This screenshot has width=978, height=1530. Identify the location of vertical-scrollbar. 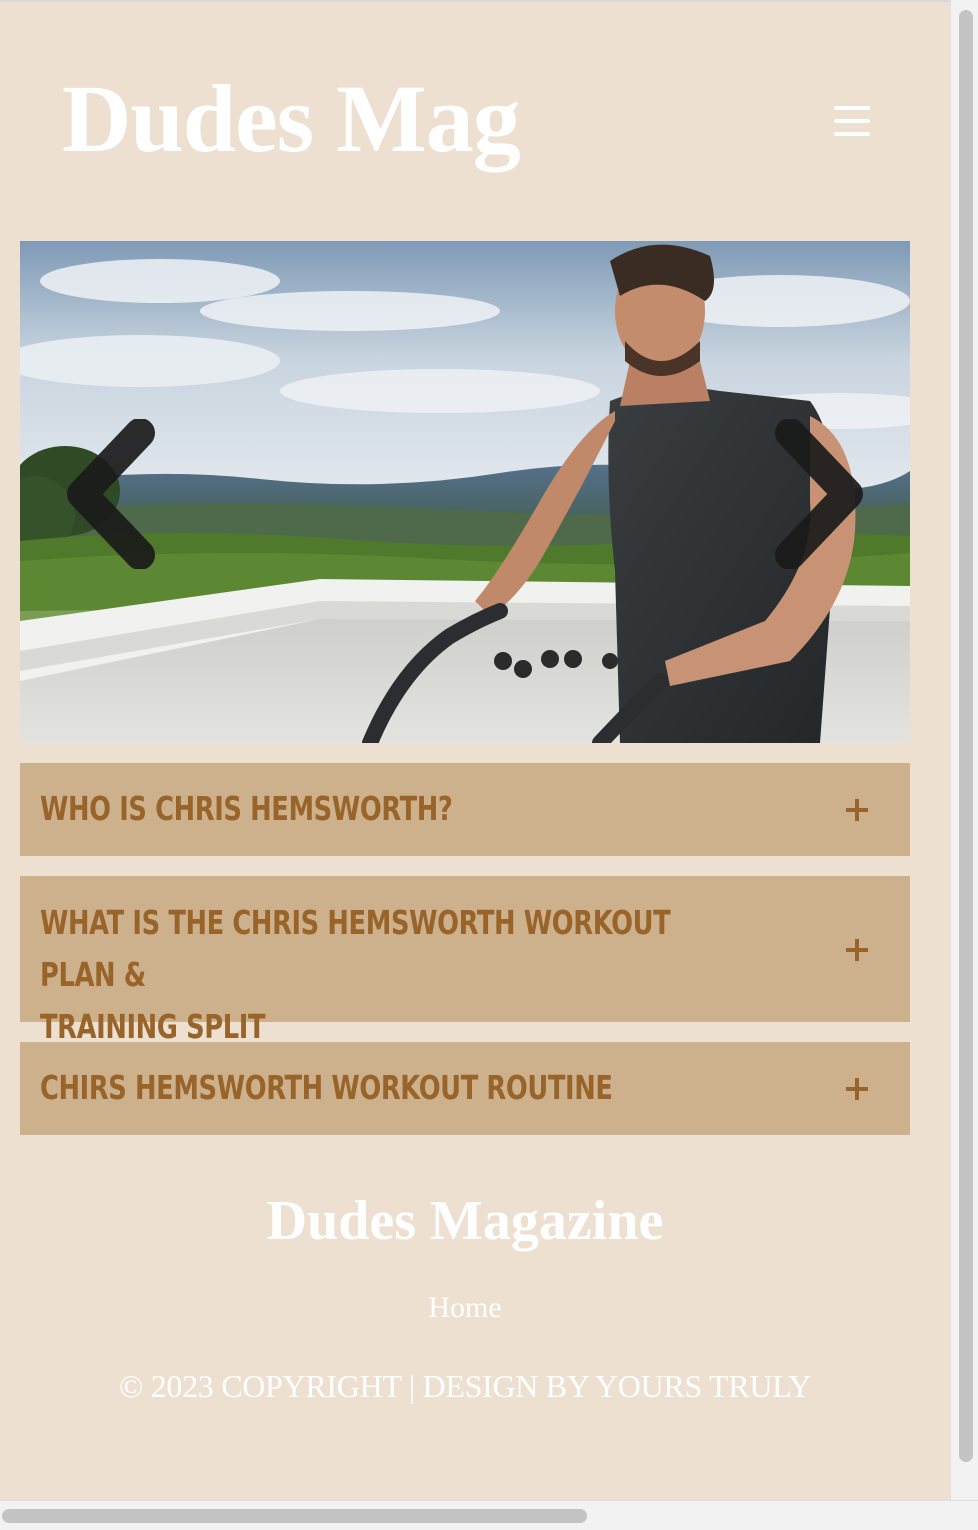
(964, 750).